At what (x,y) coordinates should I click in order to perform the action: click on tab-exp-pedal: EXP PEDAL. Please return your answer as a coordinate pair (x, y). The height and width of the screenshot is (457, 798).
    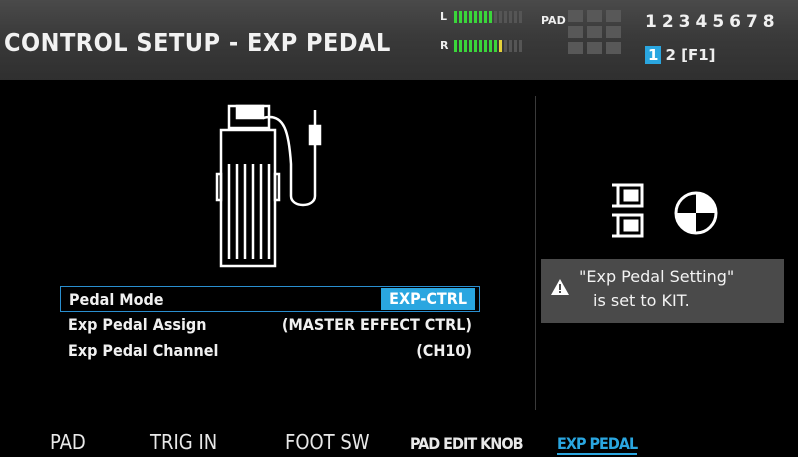
    Looking at the image, I should click on (597, 444).